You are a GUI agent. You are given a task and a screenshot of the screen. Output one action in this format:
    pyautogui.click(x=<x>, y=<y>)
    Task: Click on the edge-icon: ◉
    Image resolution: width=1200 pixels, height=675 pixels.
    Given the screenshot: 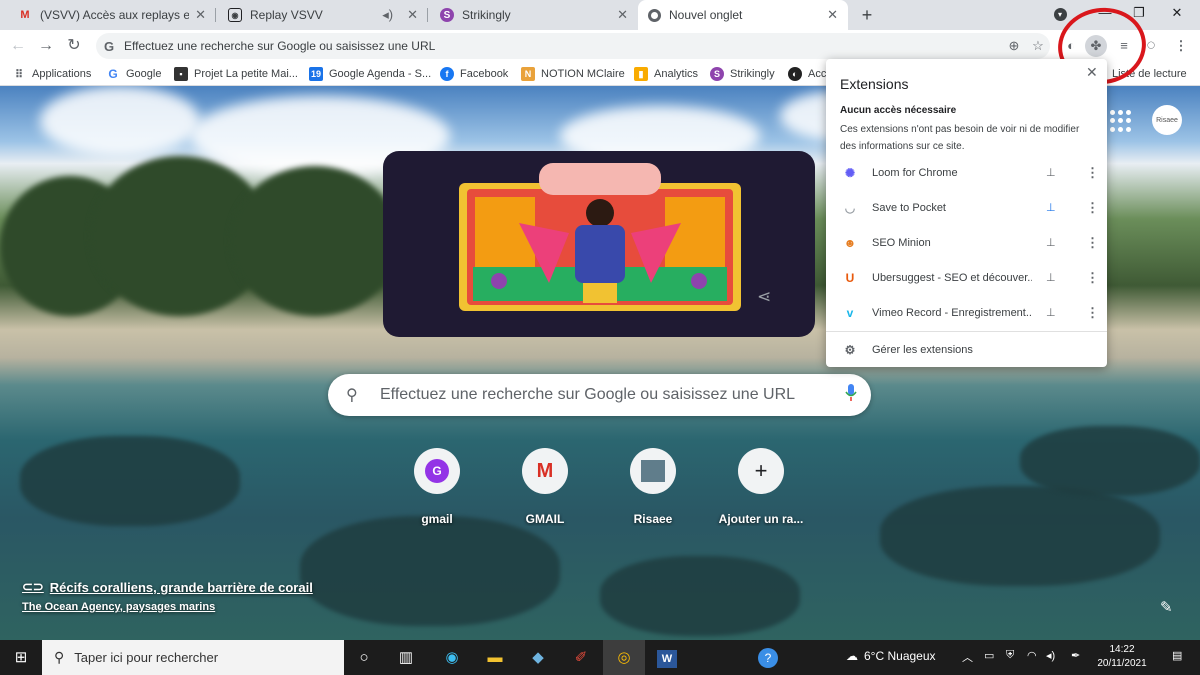 What is the action you would take?
    pyautogui.click(x=452, y=658)
    